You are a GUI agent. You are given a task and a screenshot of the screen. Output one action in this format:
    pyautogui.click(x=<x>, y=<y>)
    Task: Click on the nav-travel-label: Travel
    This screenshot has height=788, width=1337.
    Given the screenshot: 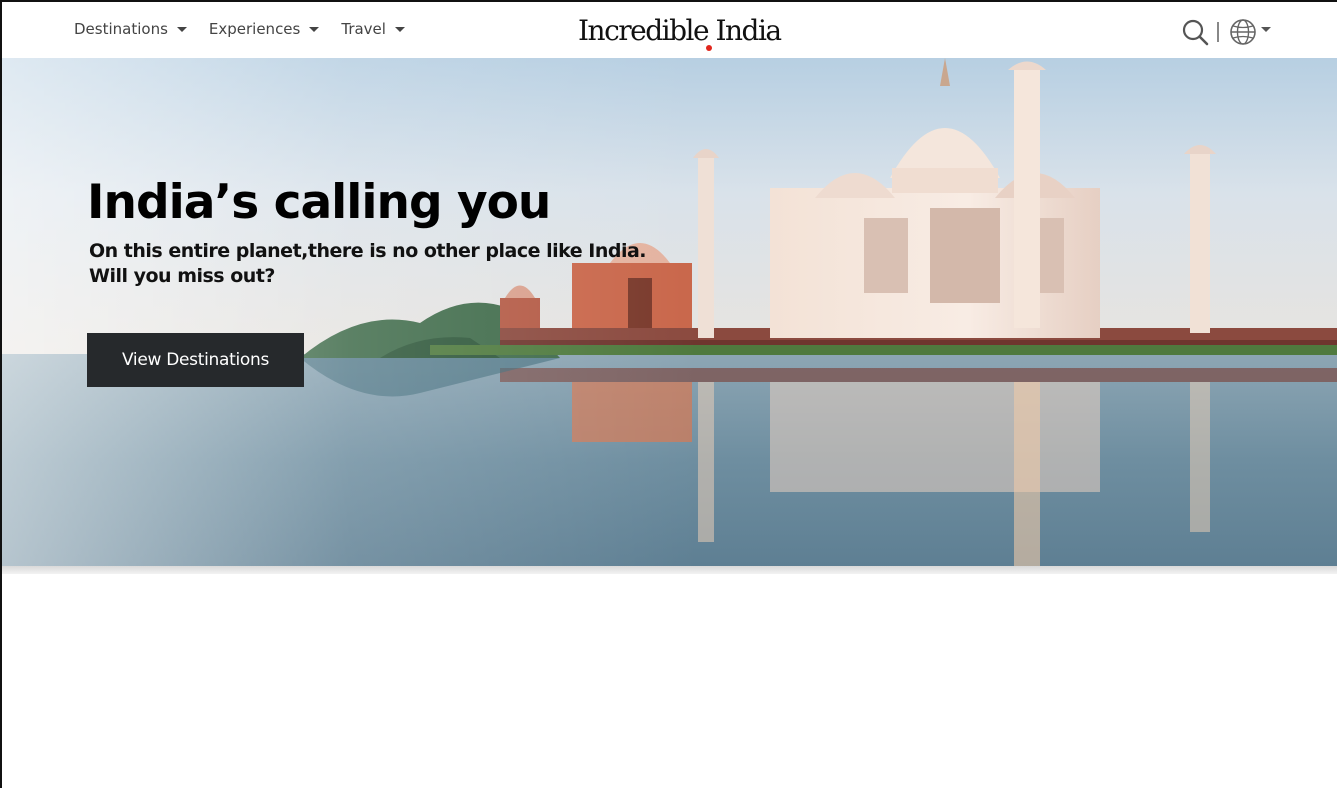 What is the action you would take?
    pyautogui.click(x=363, y=29)
    